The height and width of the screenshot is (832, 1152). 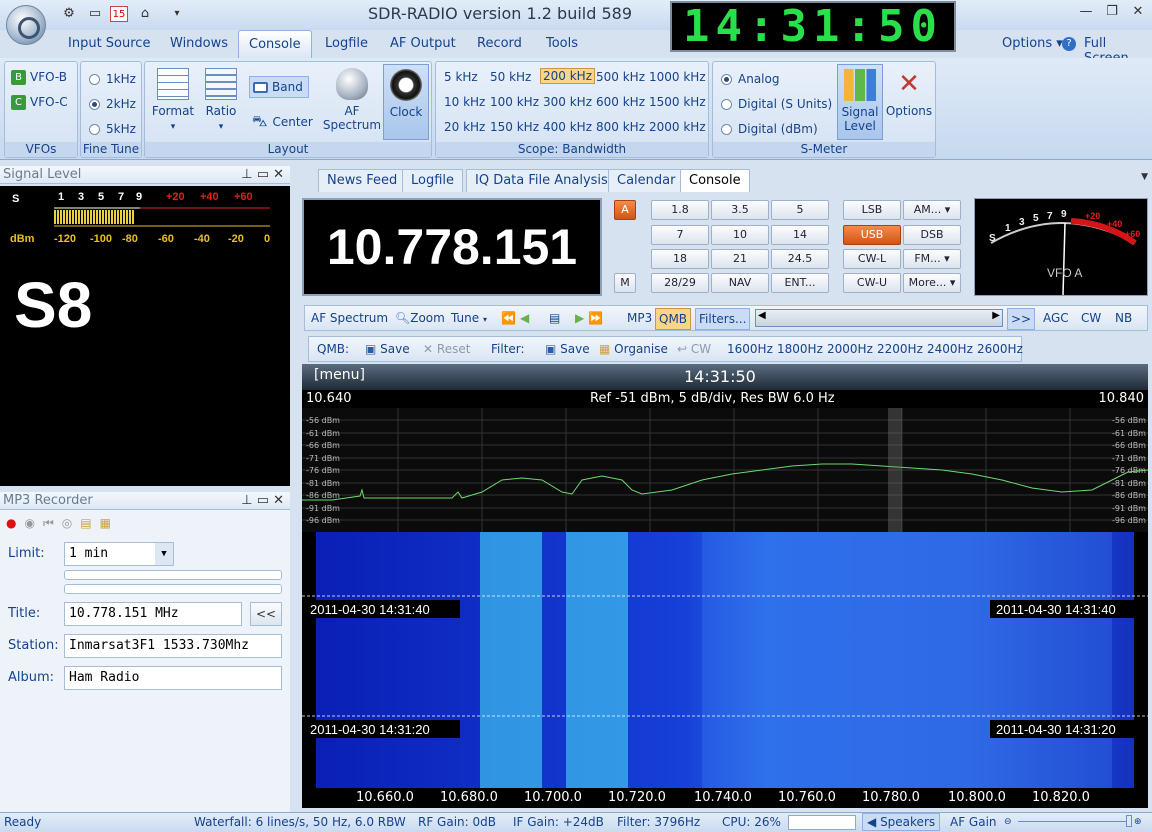 What do you see at coordinates (39, 102) in the screenshot?
I see `vfo-c-button: C VFO-C` at bounding box center [39, 102].